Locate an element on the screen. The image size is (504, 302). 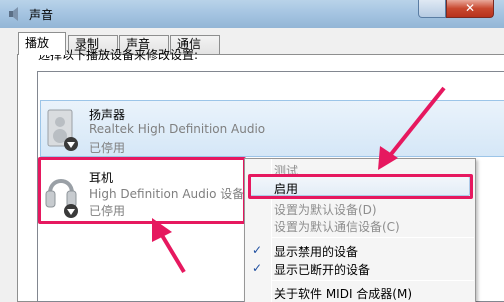
menu-item-show-disabled: 显示禁用的设备 is located at coordinates (316, 251).